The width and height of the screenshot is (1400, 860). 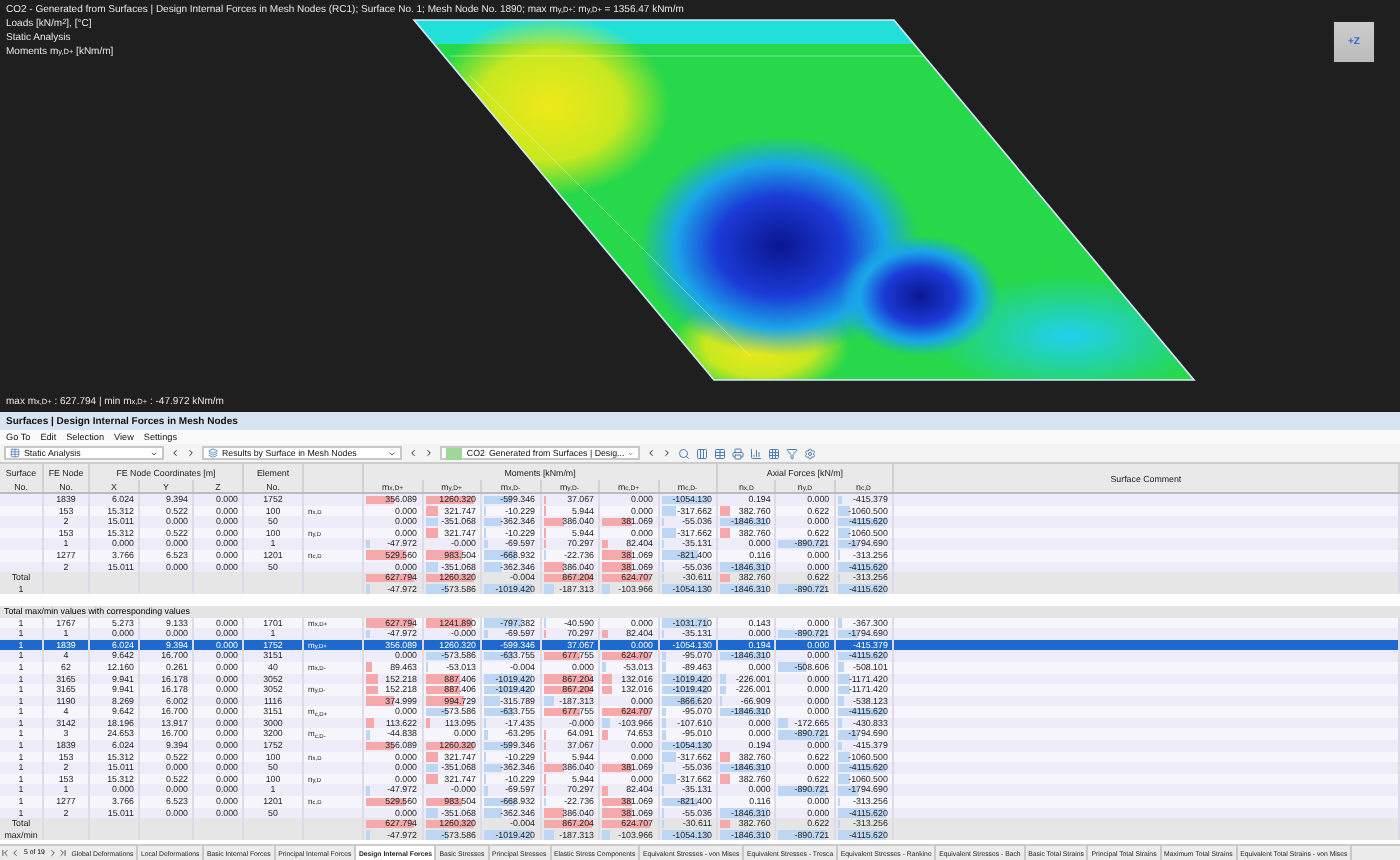 I want to click on columns-icon, so click(x=702, y=453).